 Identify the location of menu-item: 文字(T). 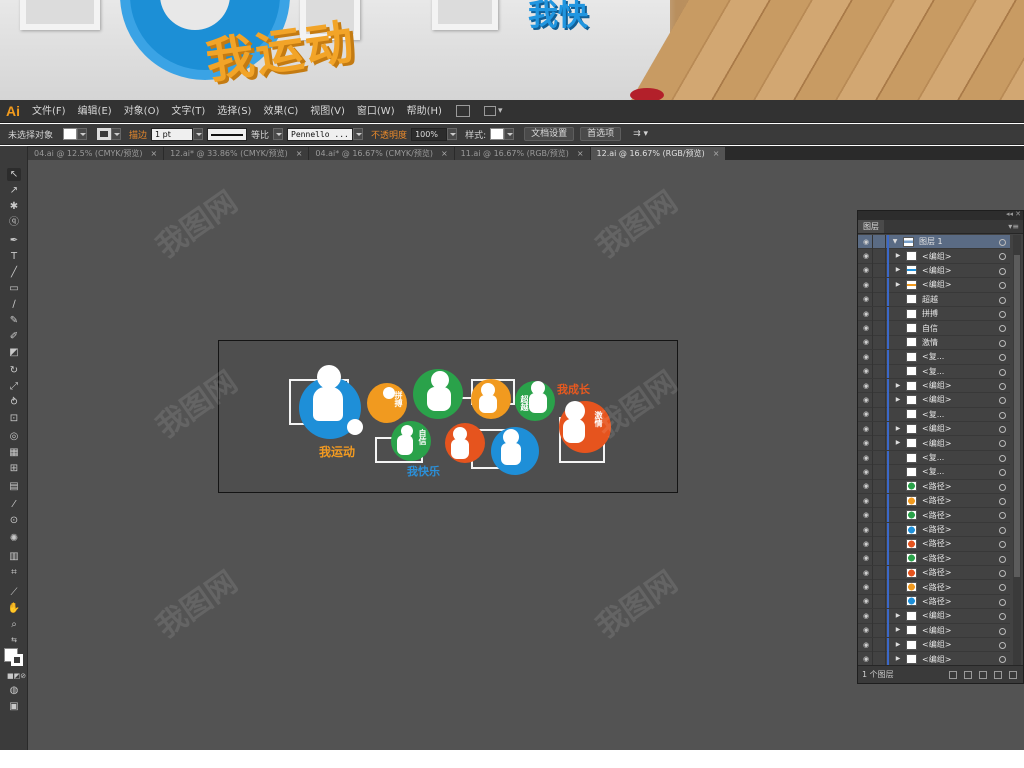
(188, 111).